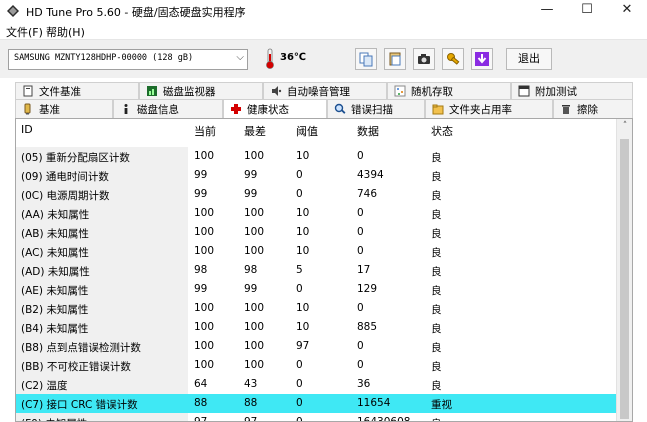  I want to click on header-id: ID, so click(27, 129).